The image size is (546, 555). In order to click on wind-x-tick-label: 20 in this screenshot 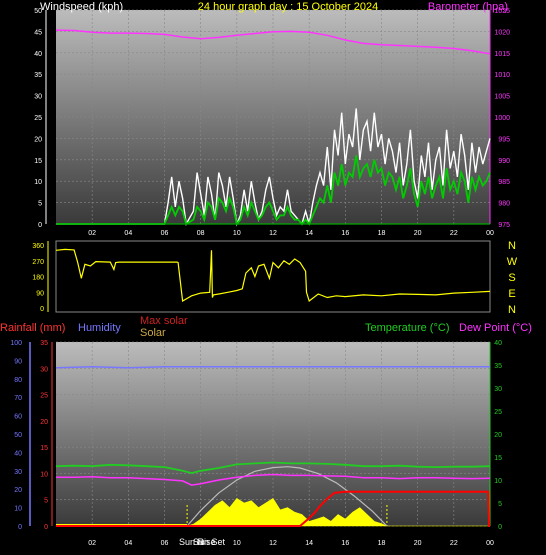, I will do `click(418, 233)`.